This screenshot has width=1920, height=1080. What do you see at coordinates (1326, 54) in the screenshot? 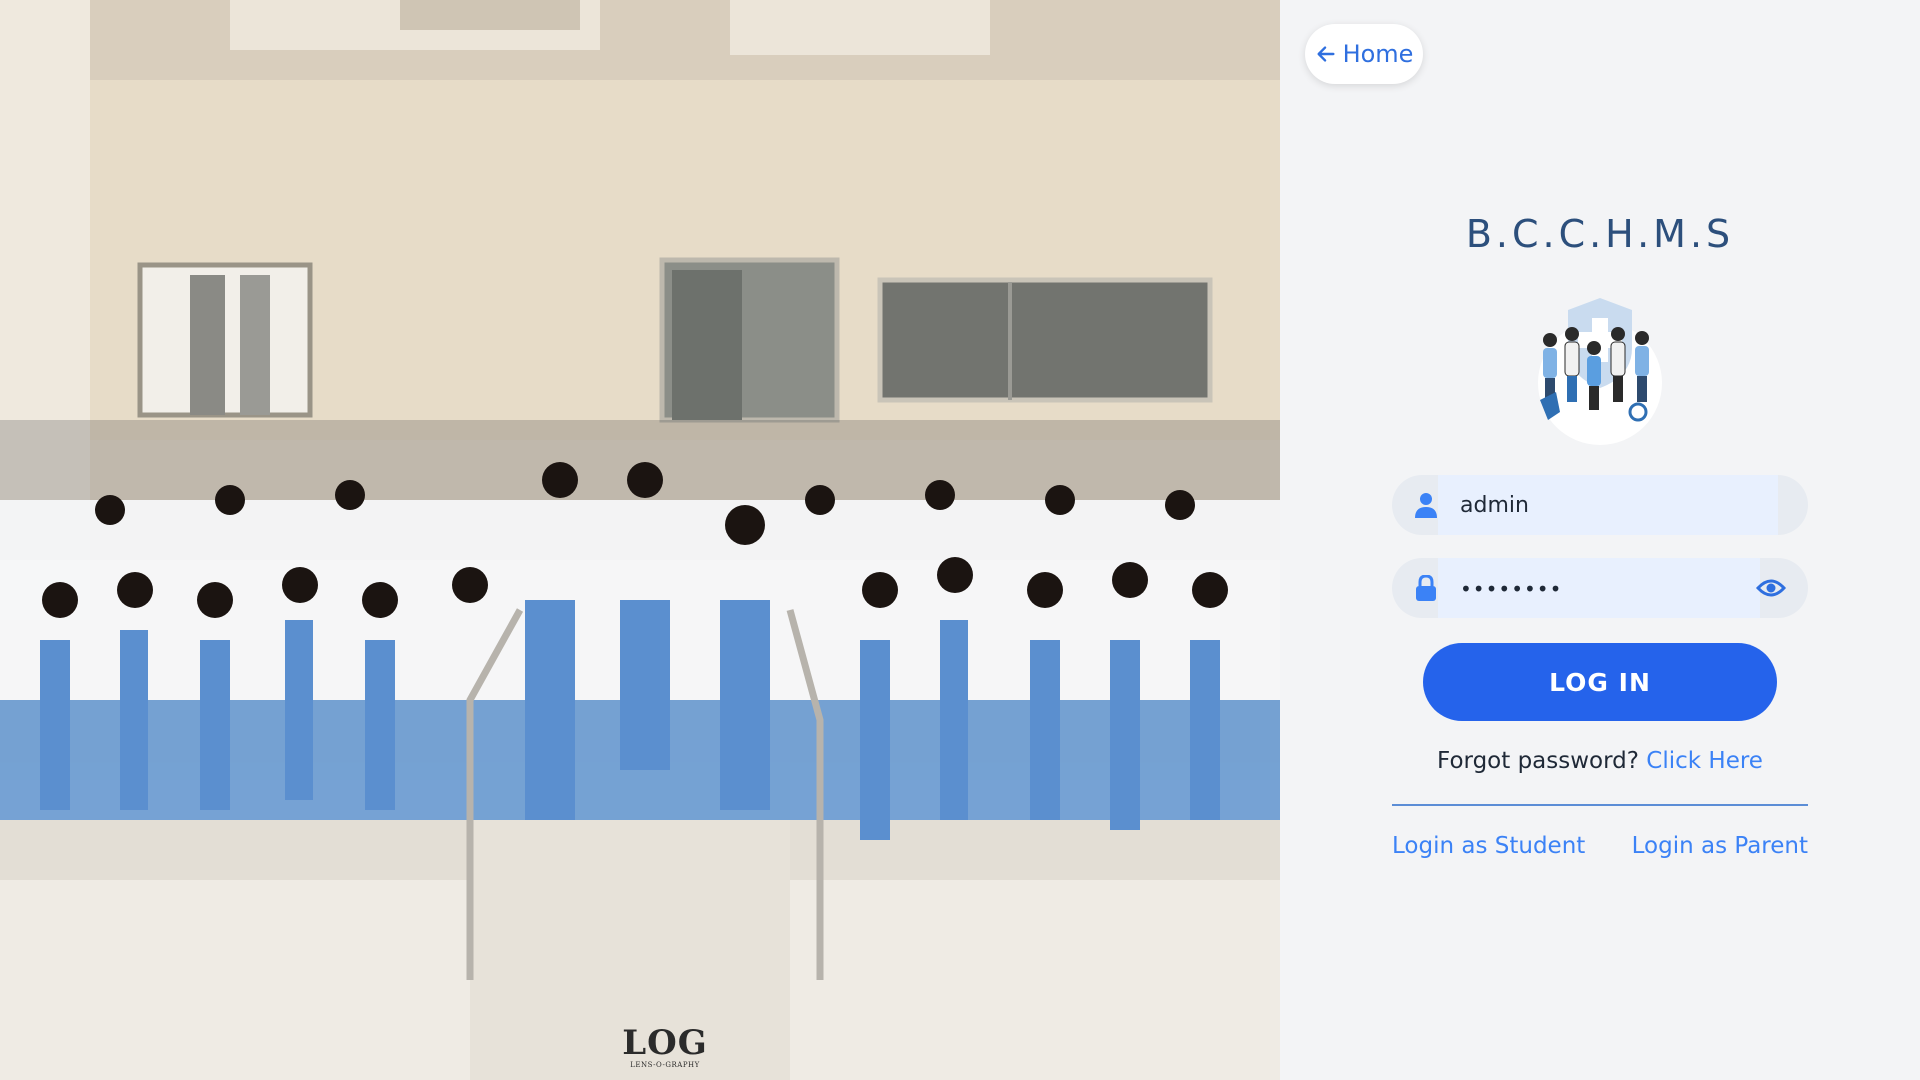
I see `arrow-left-icon` at bounding box center [1326, 54].